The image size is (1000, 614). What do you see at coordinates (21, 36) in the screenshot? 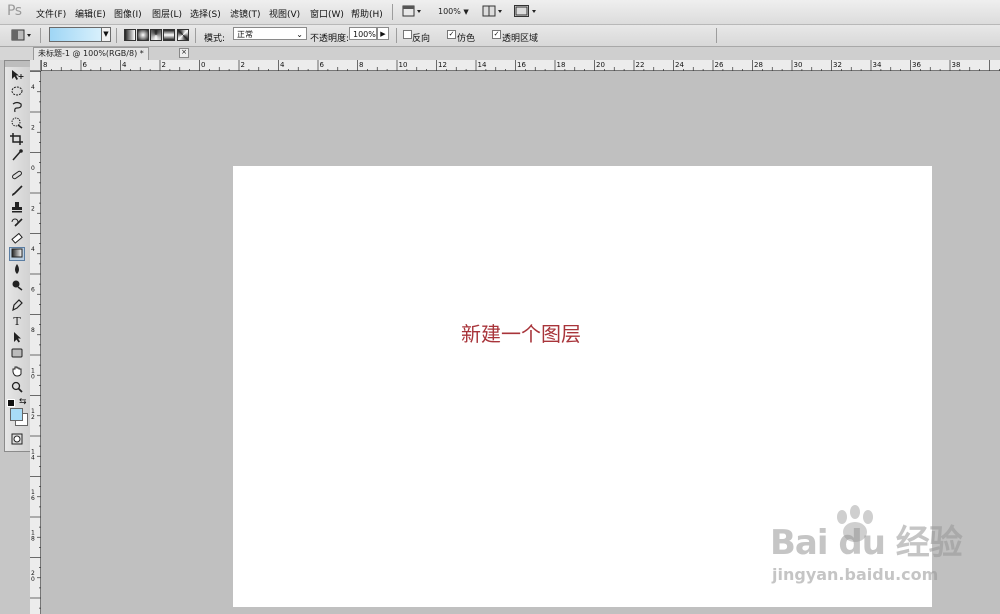
I see `tool-preset-icon` at bounding box center [21, 36].